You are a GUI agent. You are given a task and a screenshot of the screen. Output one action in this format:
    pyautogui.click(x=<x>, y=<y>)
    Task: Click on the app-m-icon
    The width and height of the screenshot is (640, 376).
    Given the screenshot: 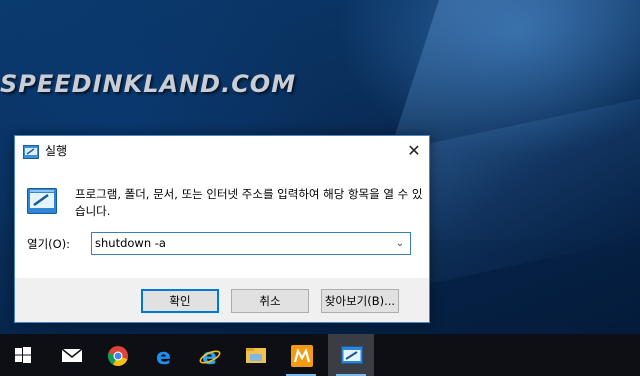 What is the action you would take?
    pyautogui.click(x=302, y=356)
    